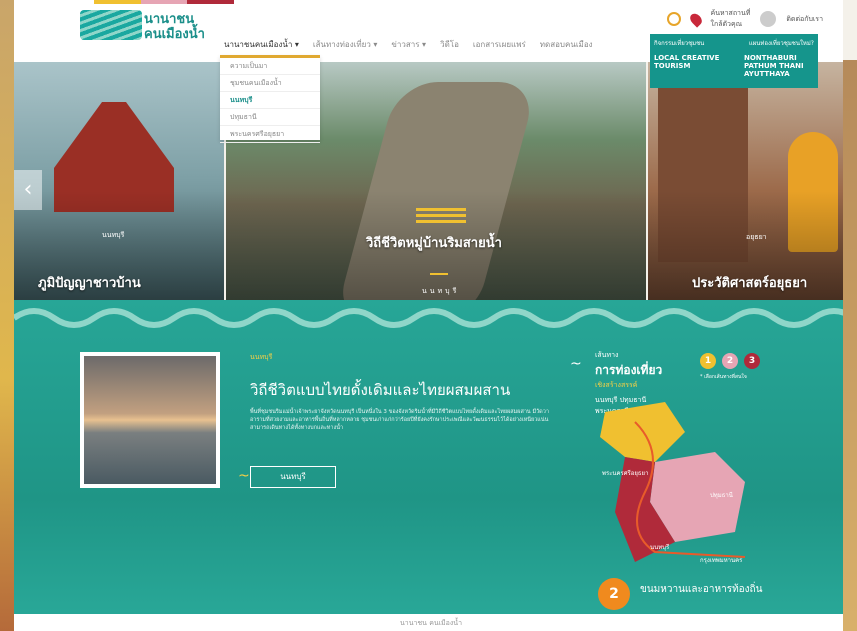 The image size is (857, 631). Describe the element at coordinates (781, 43) in the screenshot. I see `promo-right-top: แผนท่องเที่ยวชุมชนใหม่?` at that location.